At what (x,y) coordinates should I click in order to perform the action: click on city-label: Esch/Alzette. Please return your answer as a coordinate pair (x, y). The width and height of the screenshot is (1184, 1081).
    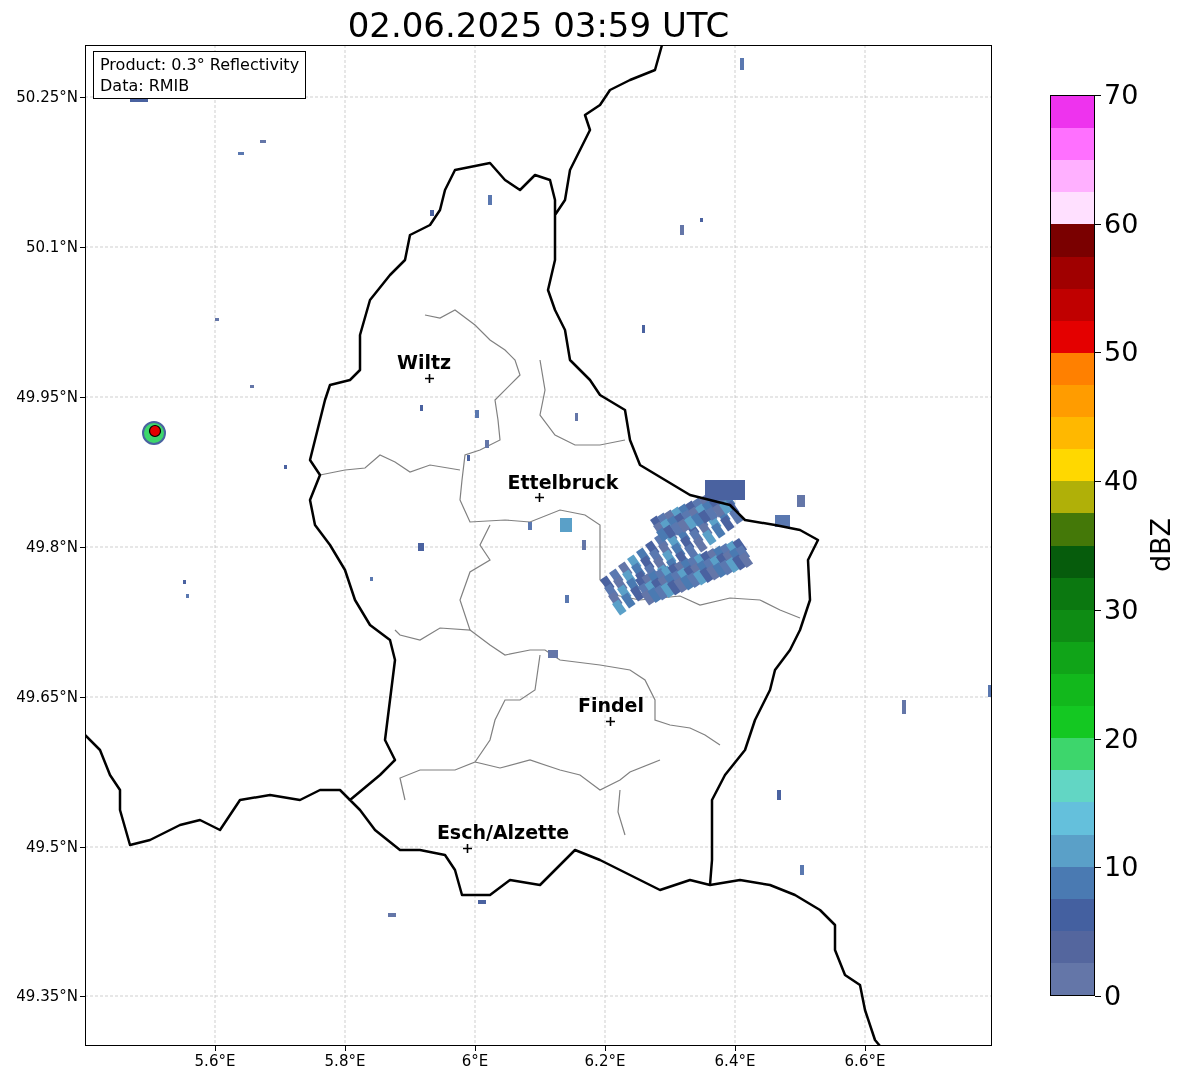
    Looking at the image, I should click on (503, 832).